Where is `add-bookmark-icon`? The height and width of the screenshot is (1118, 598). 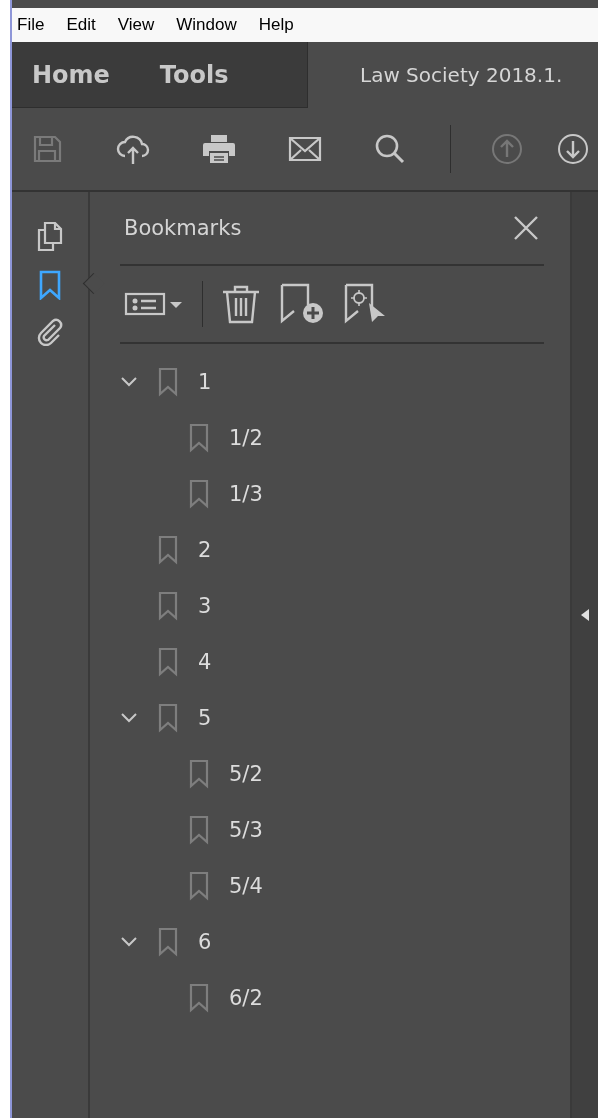 add-bookmark-icon is located at coordinates (302, 304).